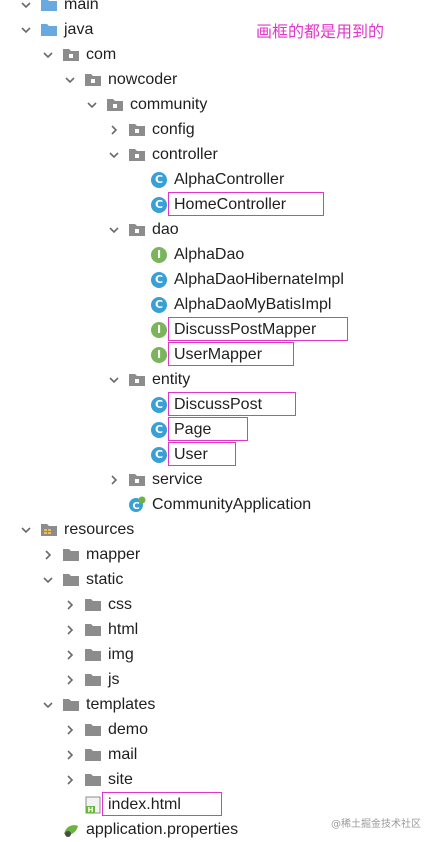 The height and width of the screenshot is (842, 429). I want to click on tree-node-label: CommunityApplication, so click(232, 504).